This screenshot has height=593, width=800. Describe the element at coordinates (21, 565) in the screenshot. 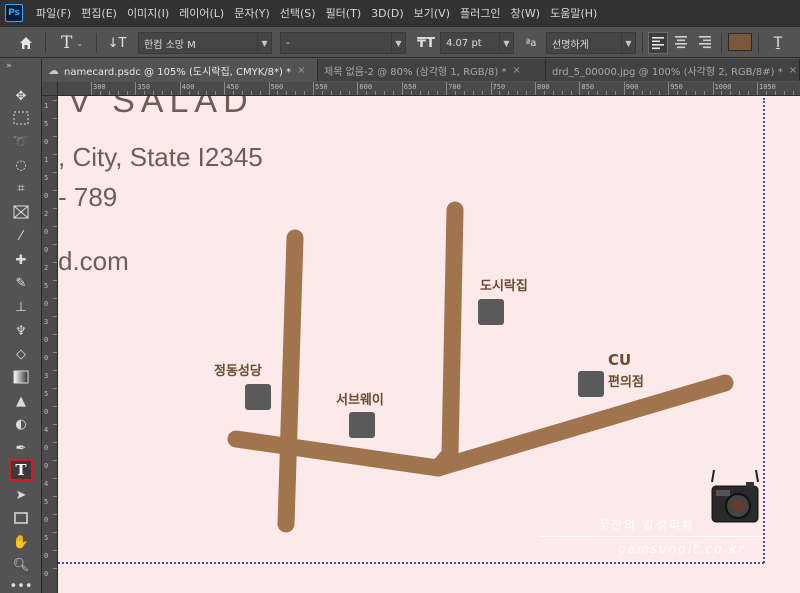

I see `zoom-tool-icon: 🔍︎` at that location.